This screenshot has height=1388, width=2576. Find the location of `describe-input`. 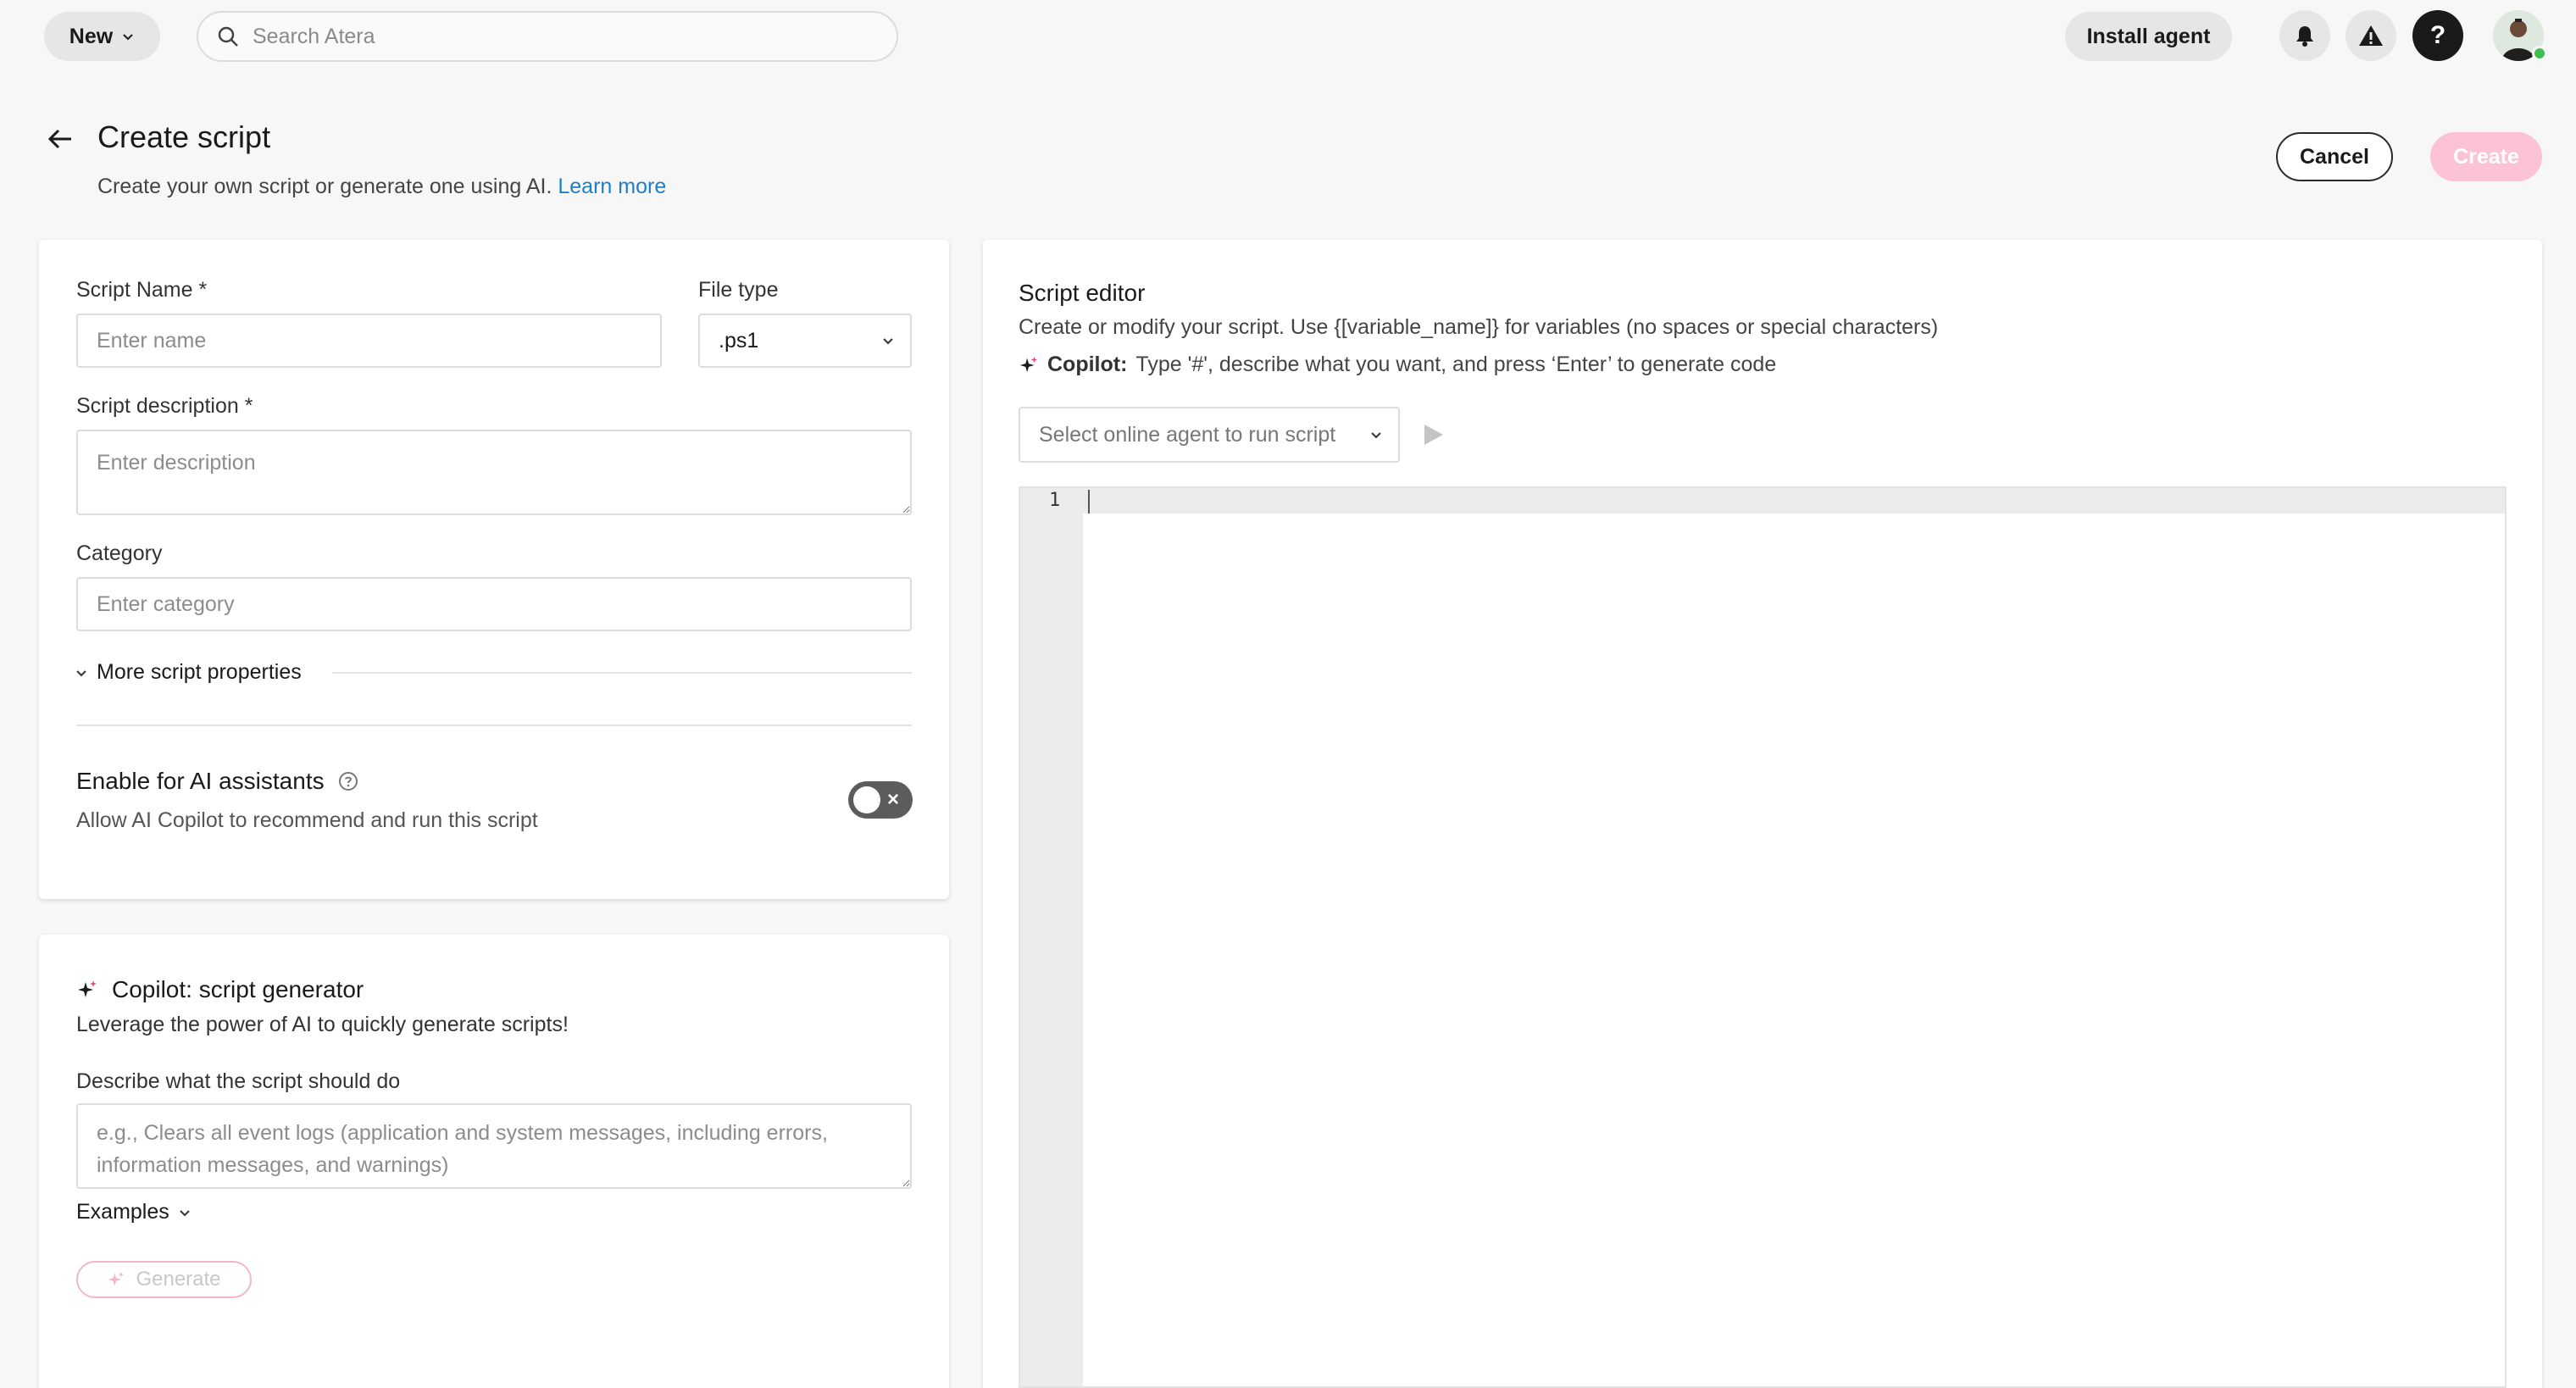

describe-input is located at coordinates (494, 1146).